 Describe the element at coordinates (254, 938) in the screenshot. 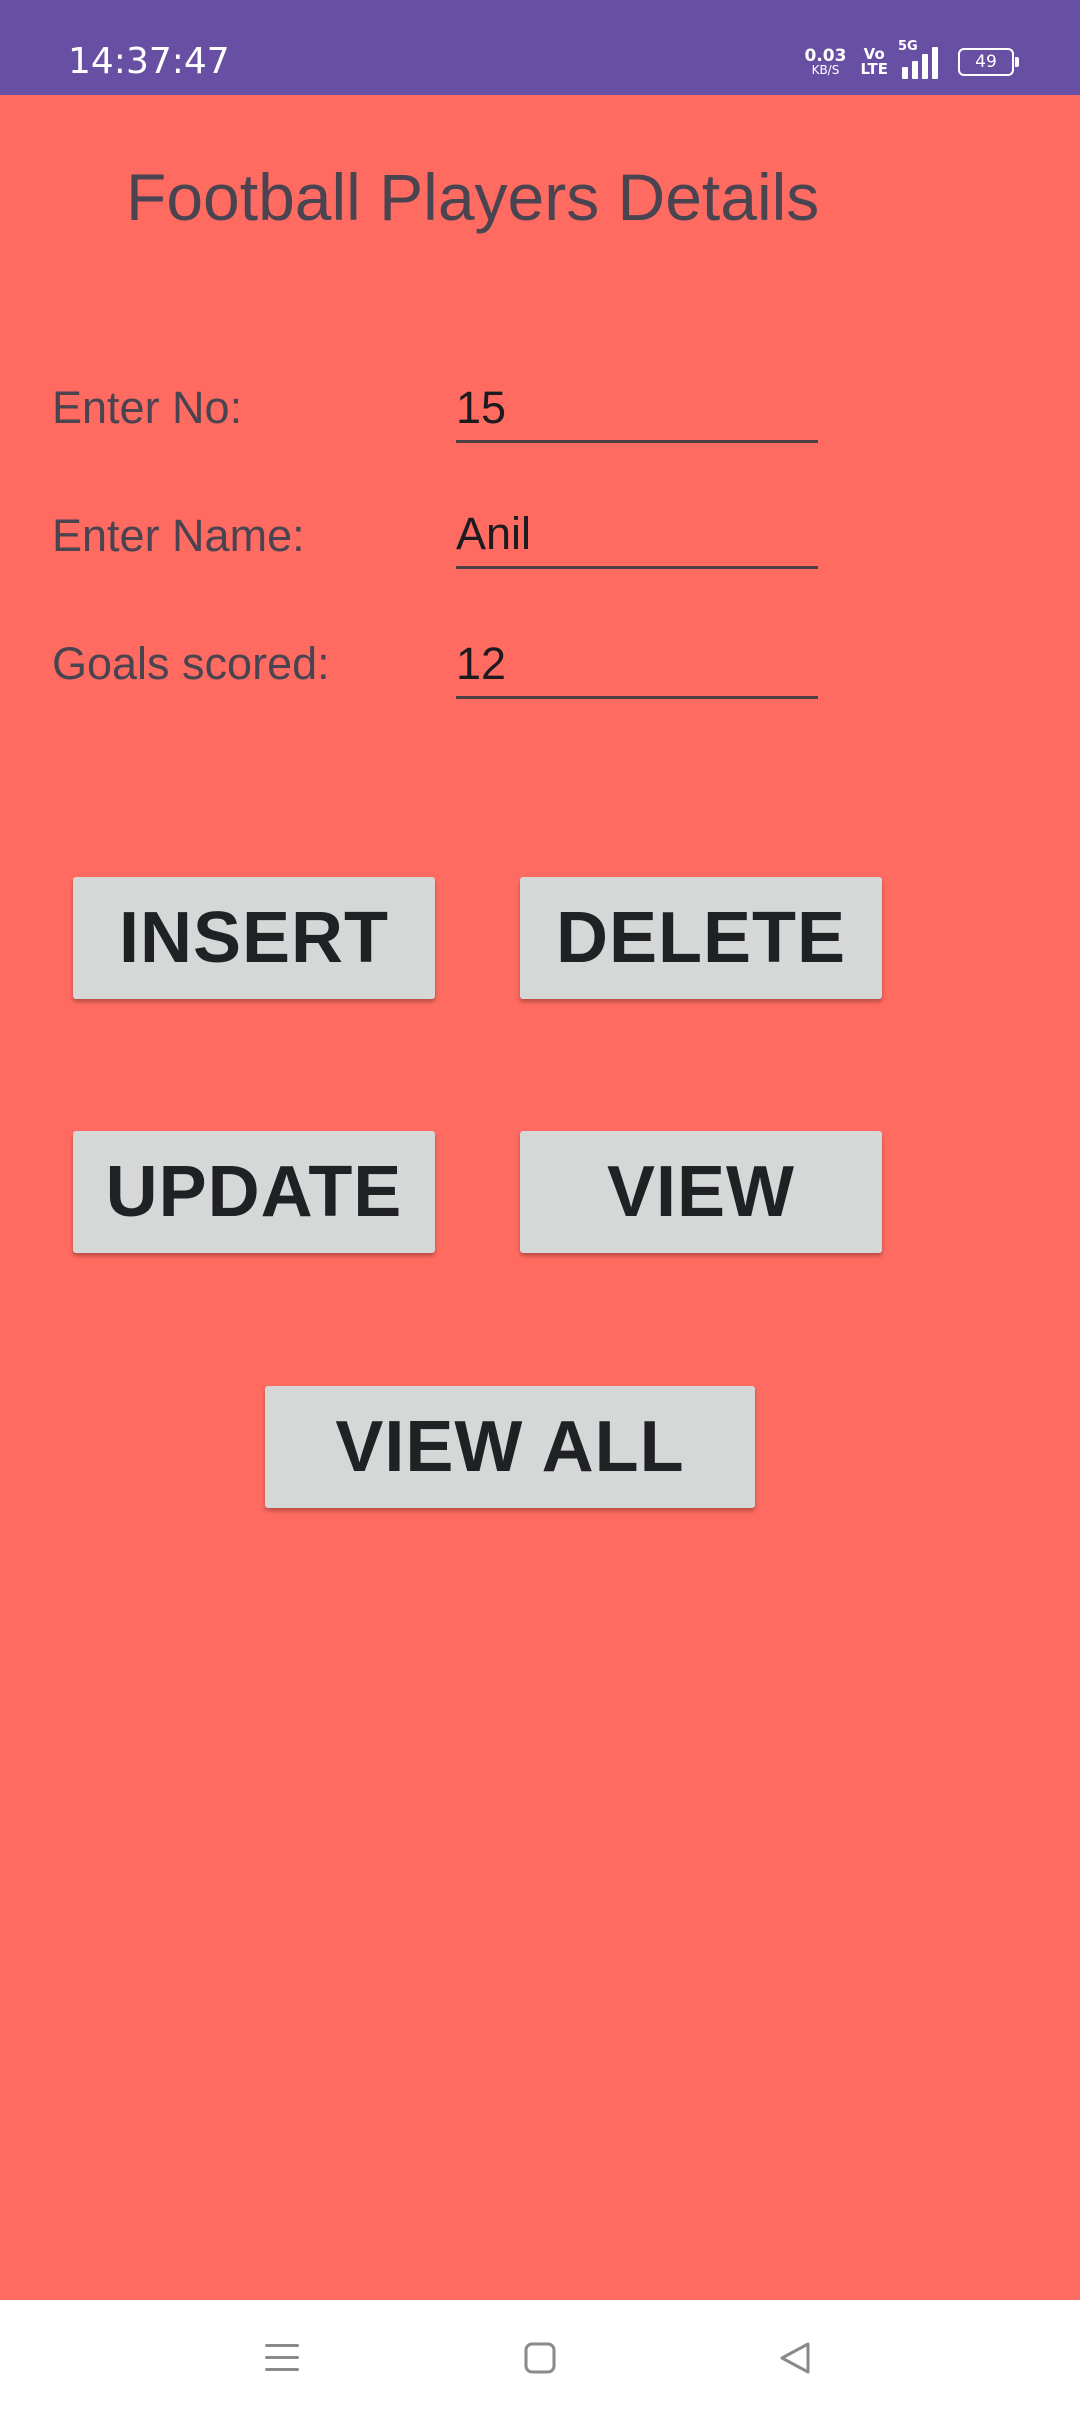

I see `insert-button: INSERT` at that location.